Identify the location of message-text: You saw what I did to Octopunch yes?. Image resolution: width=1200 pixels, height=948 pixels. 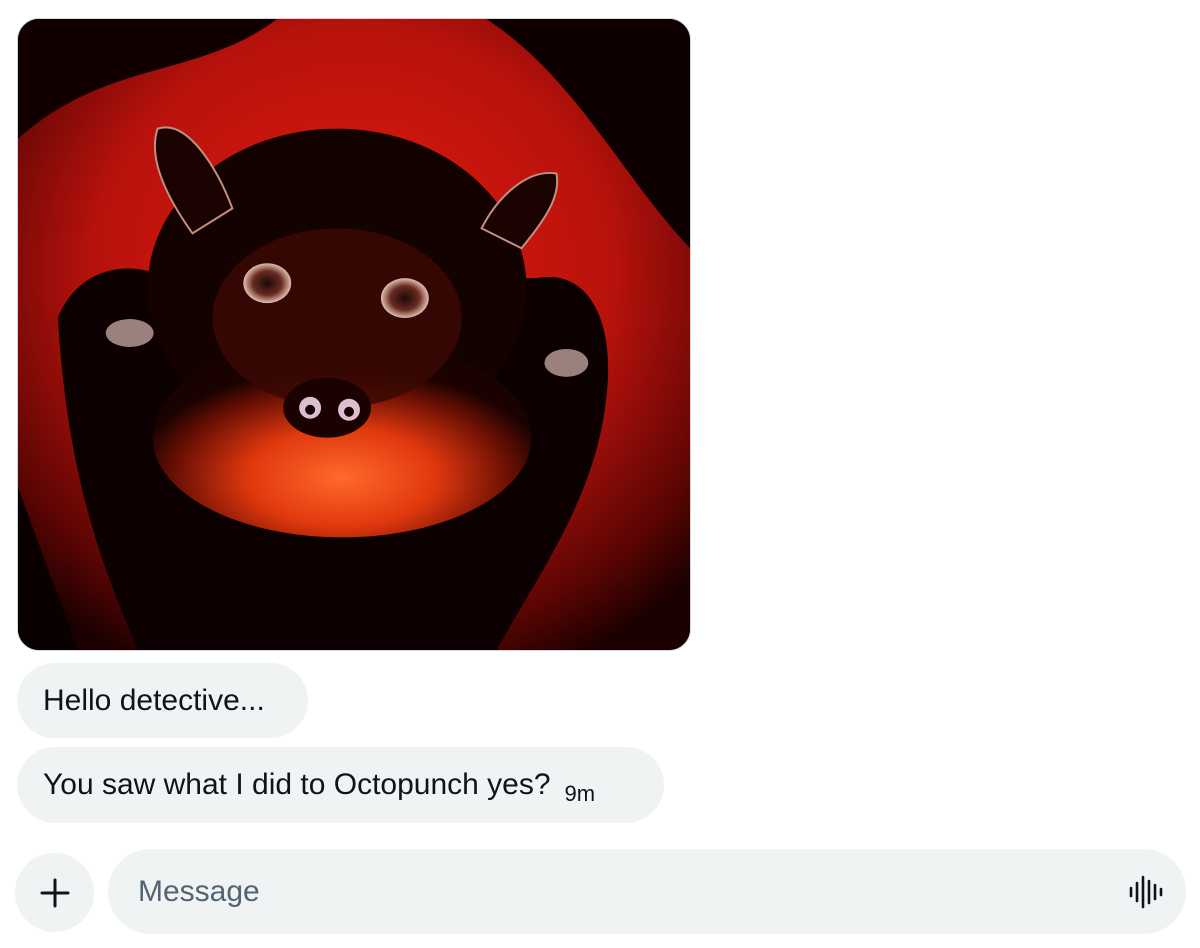
(297, 784).